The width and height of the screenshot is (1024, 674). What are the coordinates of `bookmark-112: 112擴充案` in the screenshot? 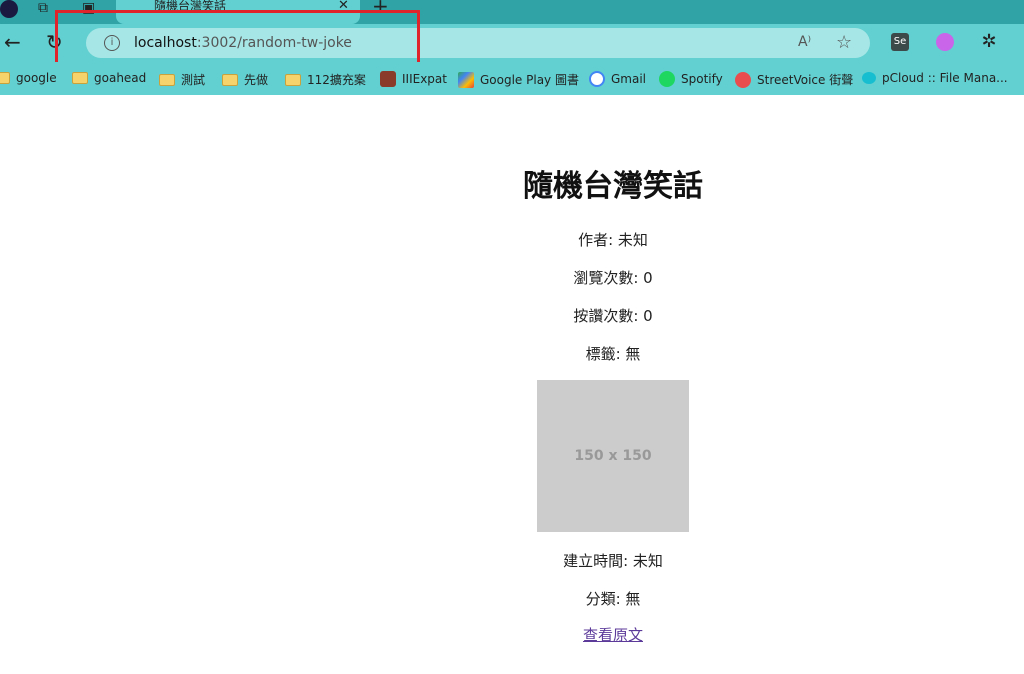 It's located at (325, 79).